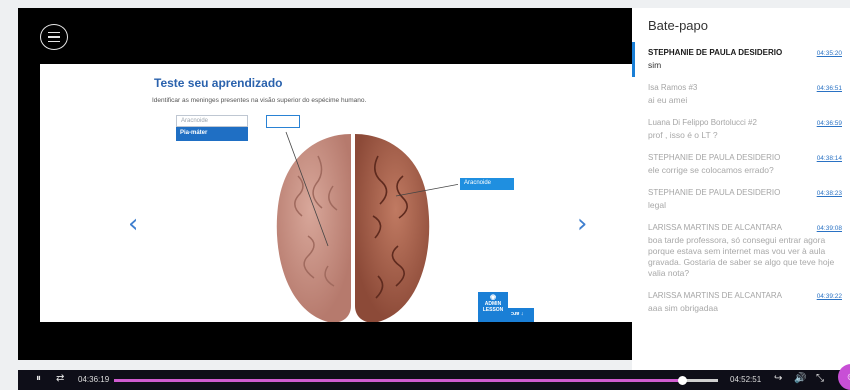 The width and height of the screenshot is (850, 390). What do you see at coordinates (829, 123) in the screenshot?
I see `chat-timestamp-link: 04:36:59` at bounding box center [829, 123].